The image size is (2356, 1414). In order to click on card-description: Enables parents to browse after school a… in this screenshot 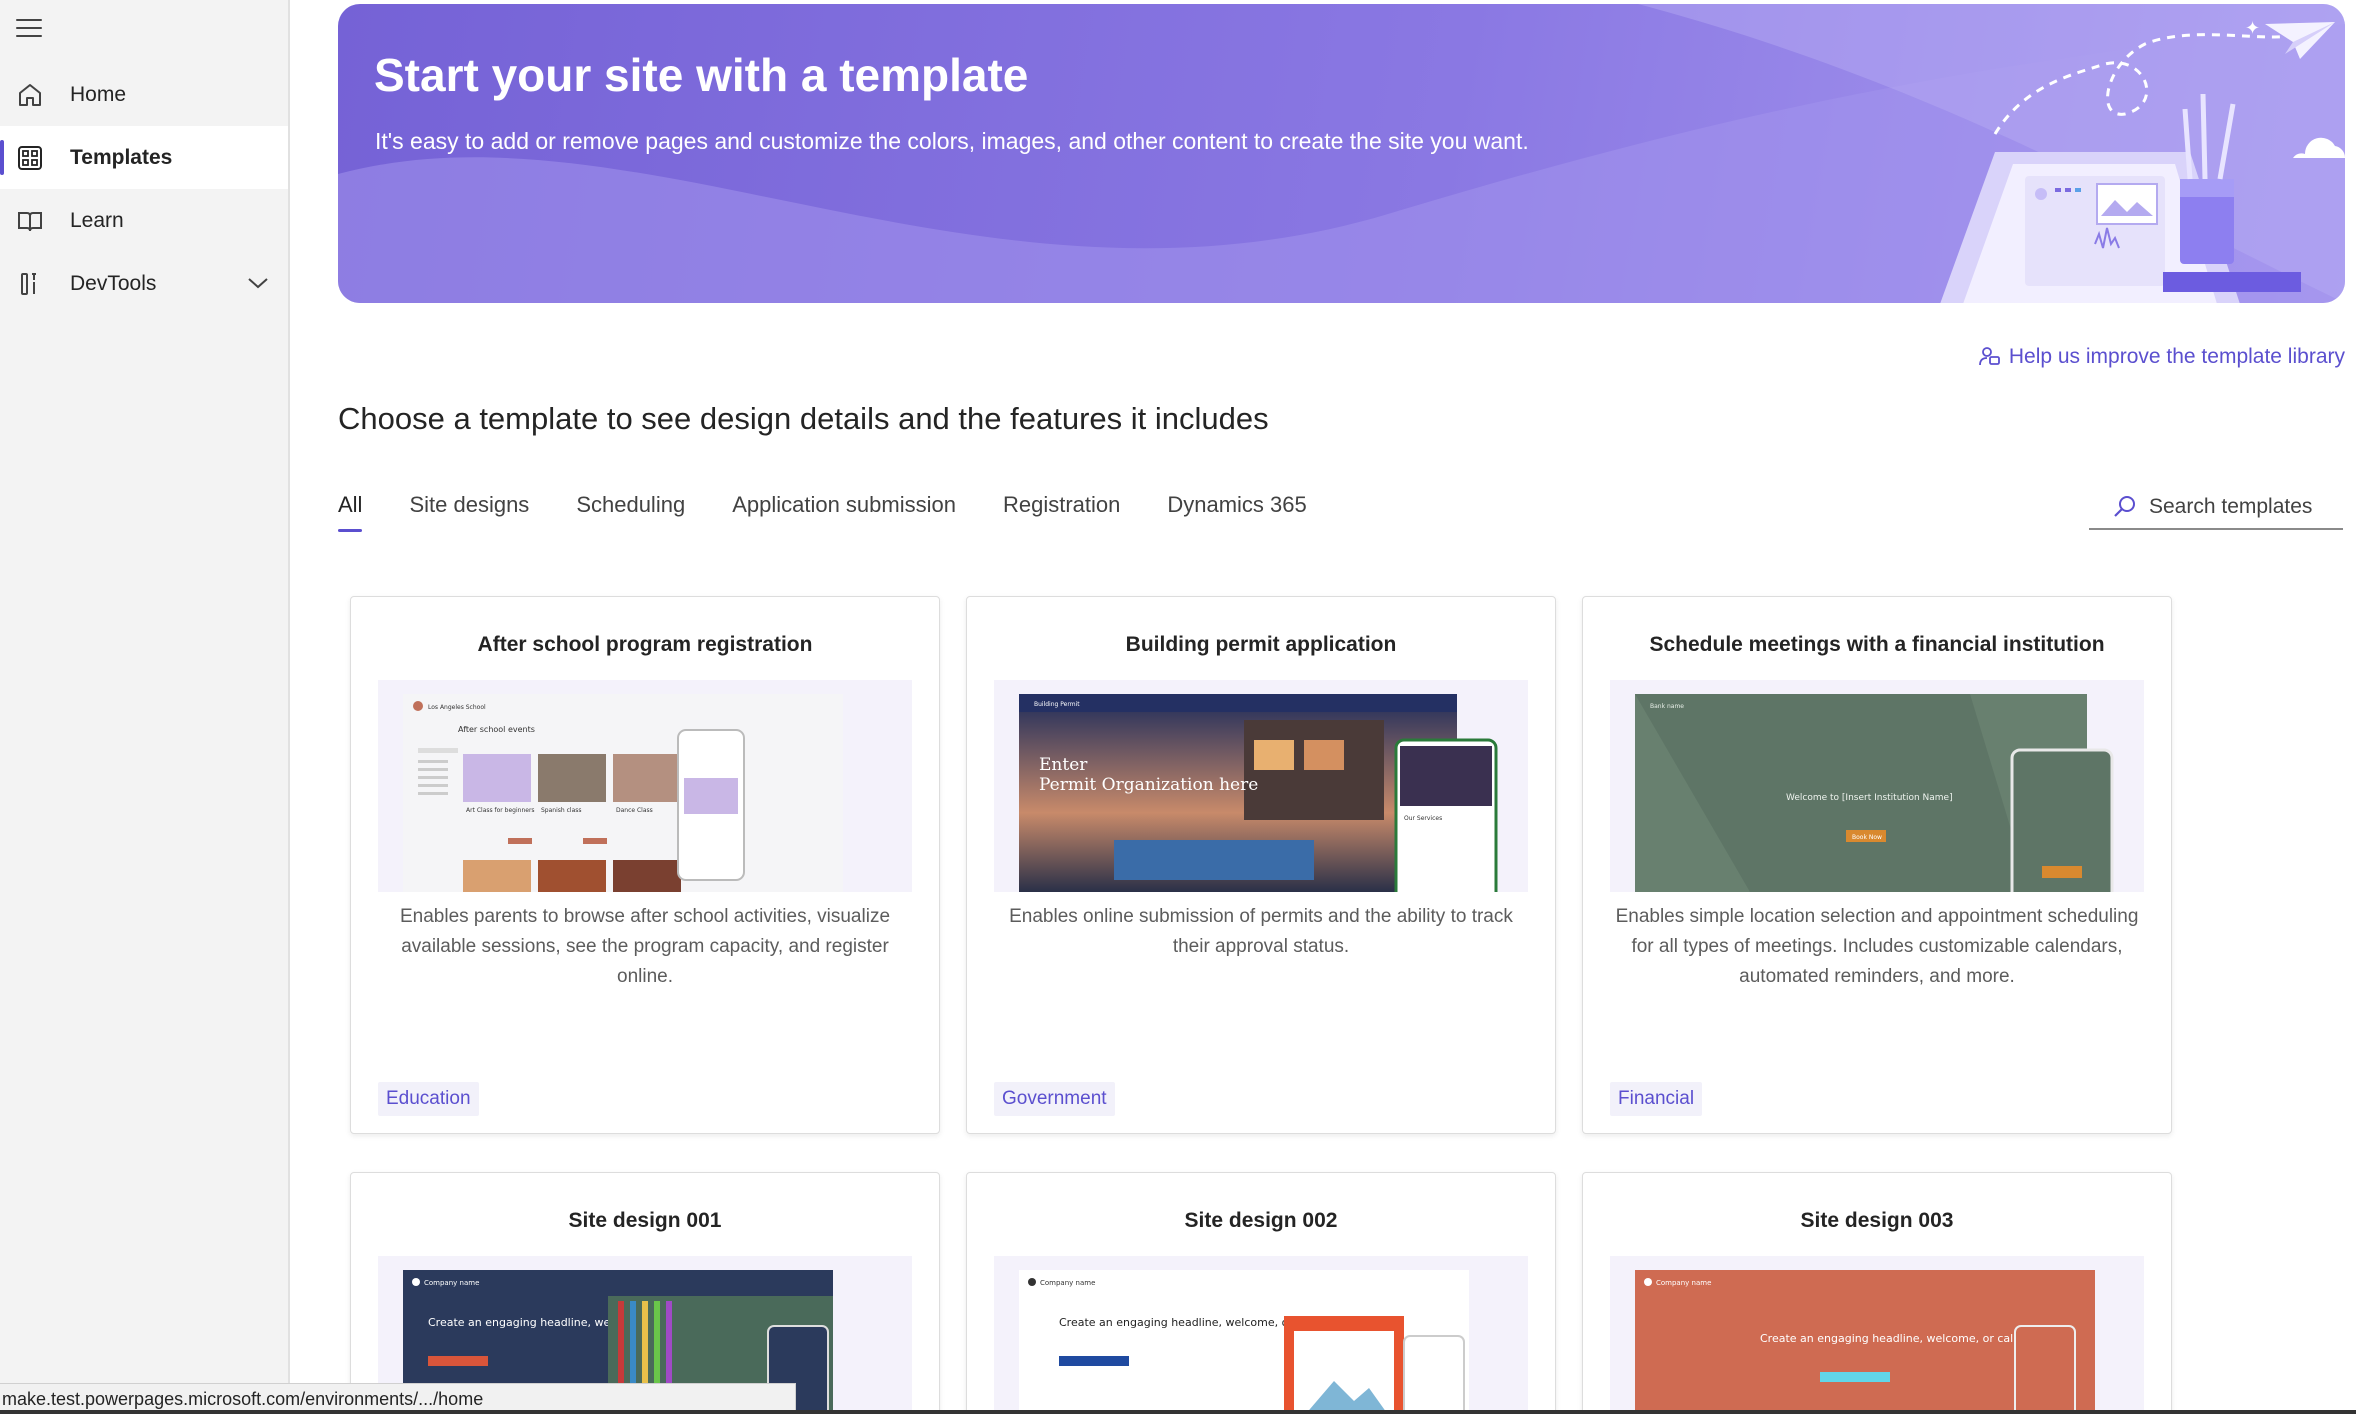, I will do `click(645, 946)`.